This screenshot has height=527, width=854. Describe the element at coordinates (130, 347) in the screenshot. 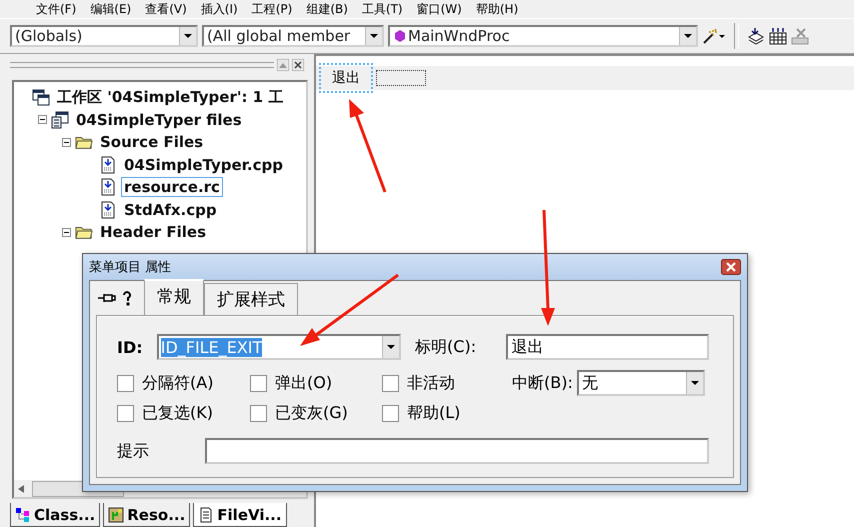

I see `field-label: ID:` at that location.